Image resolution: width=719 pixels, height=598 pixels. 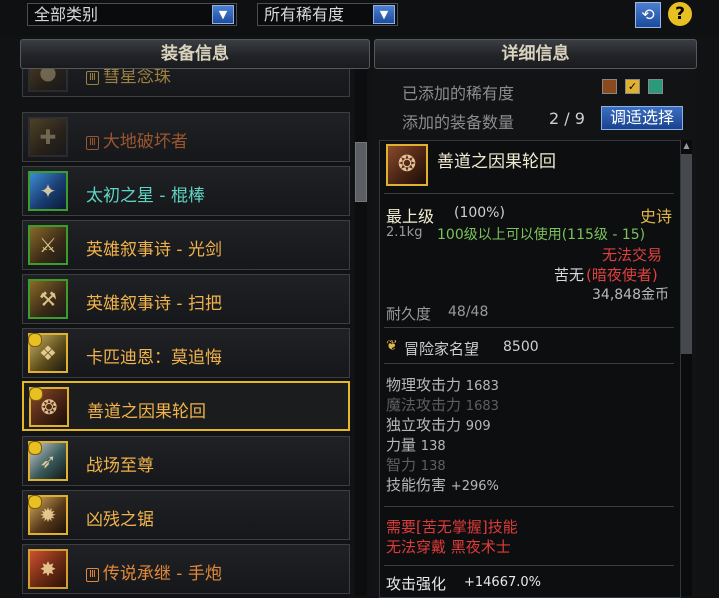 What do you see at coordinates (496, 162) in the screenshot?
I see `item-title: 善道之因果轮回` at bounding box center [496, 162].